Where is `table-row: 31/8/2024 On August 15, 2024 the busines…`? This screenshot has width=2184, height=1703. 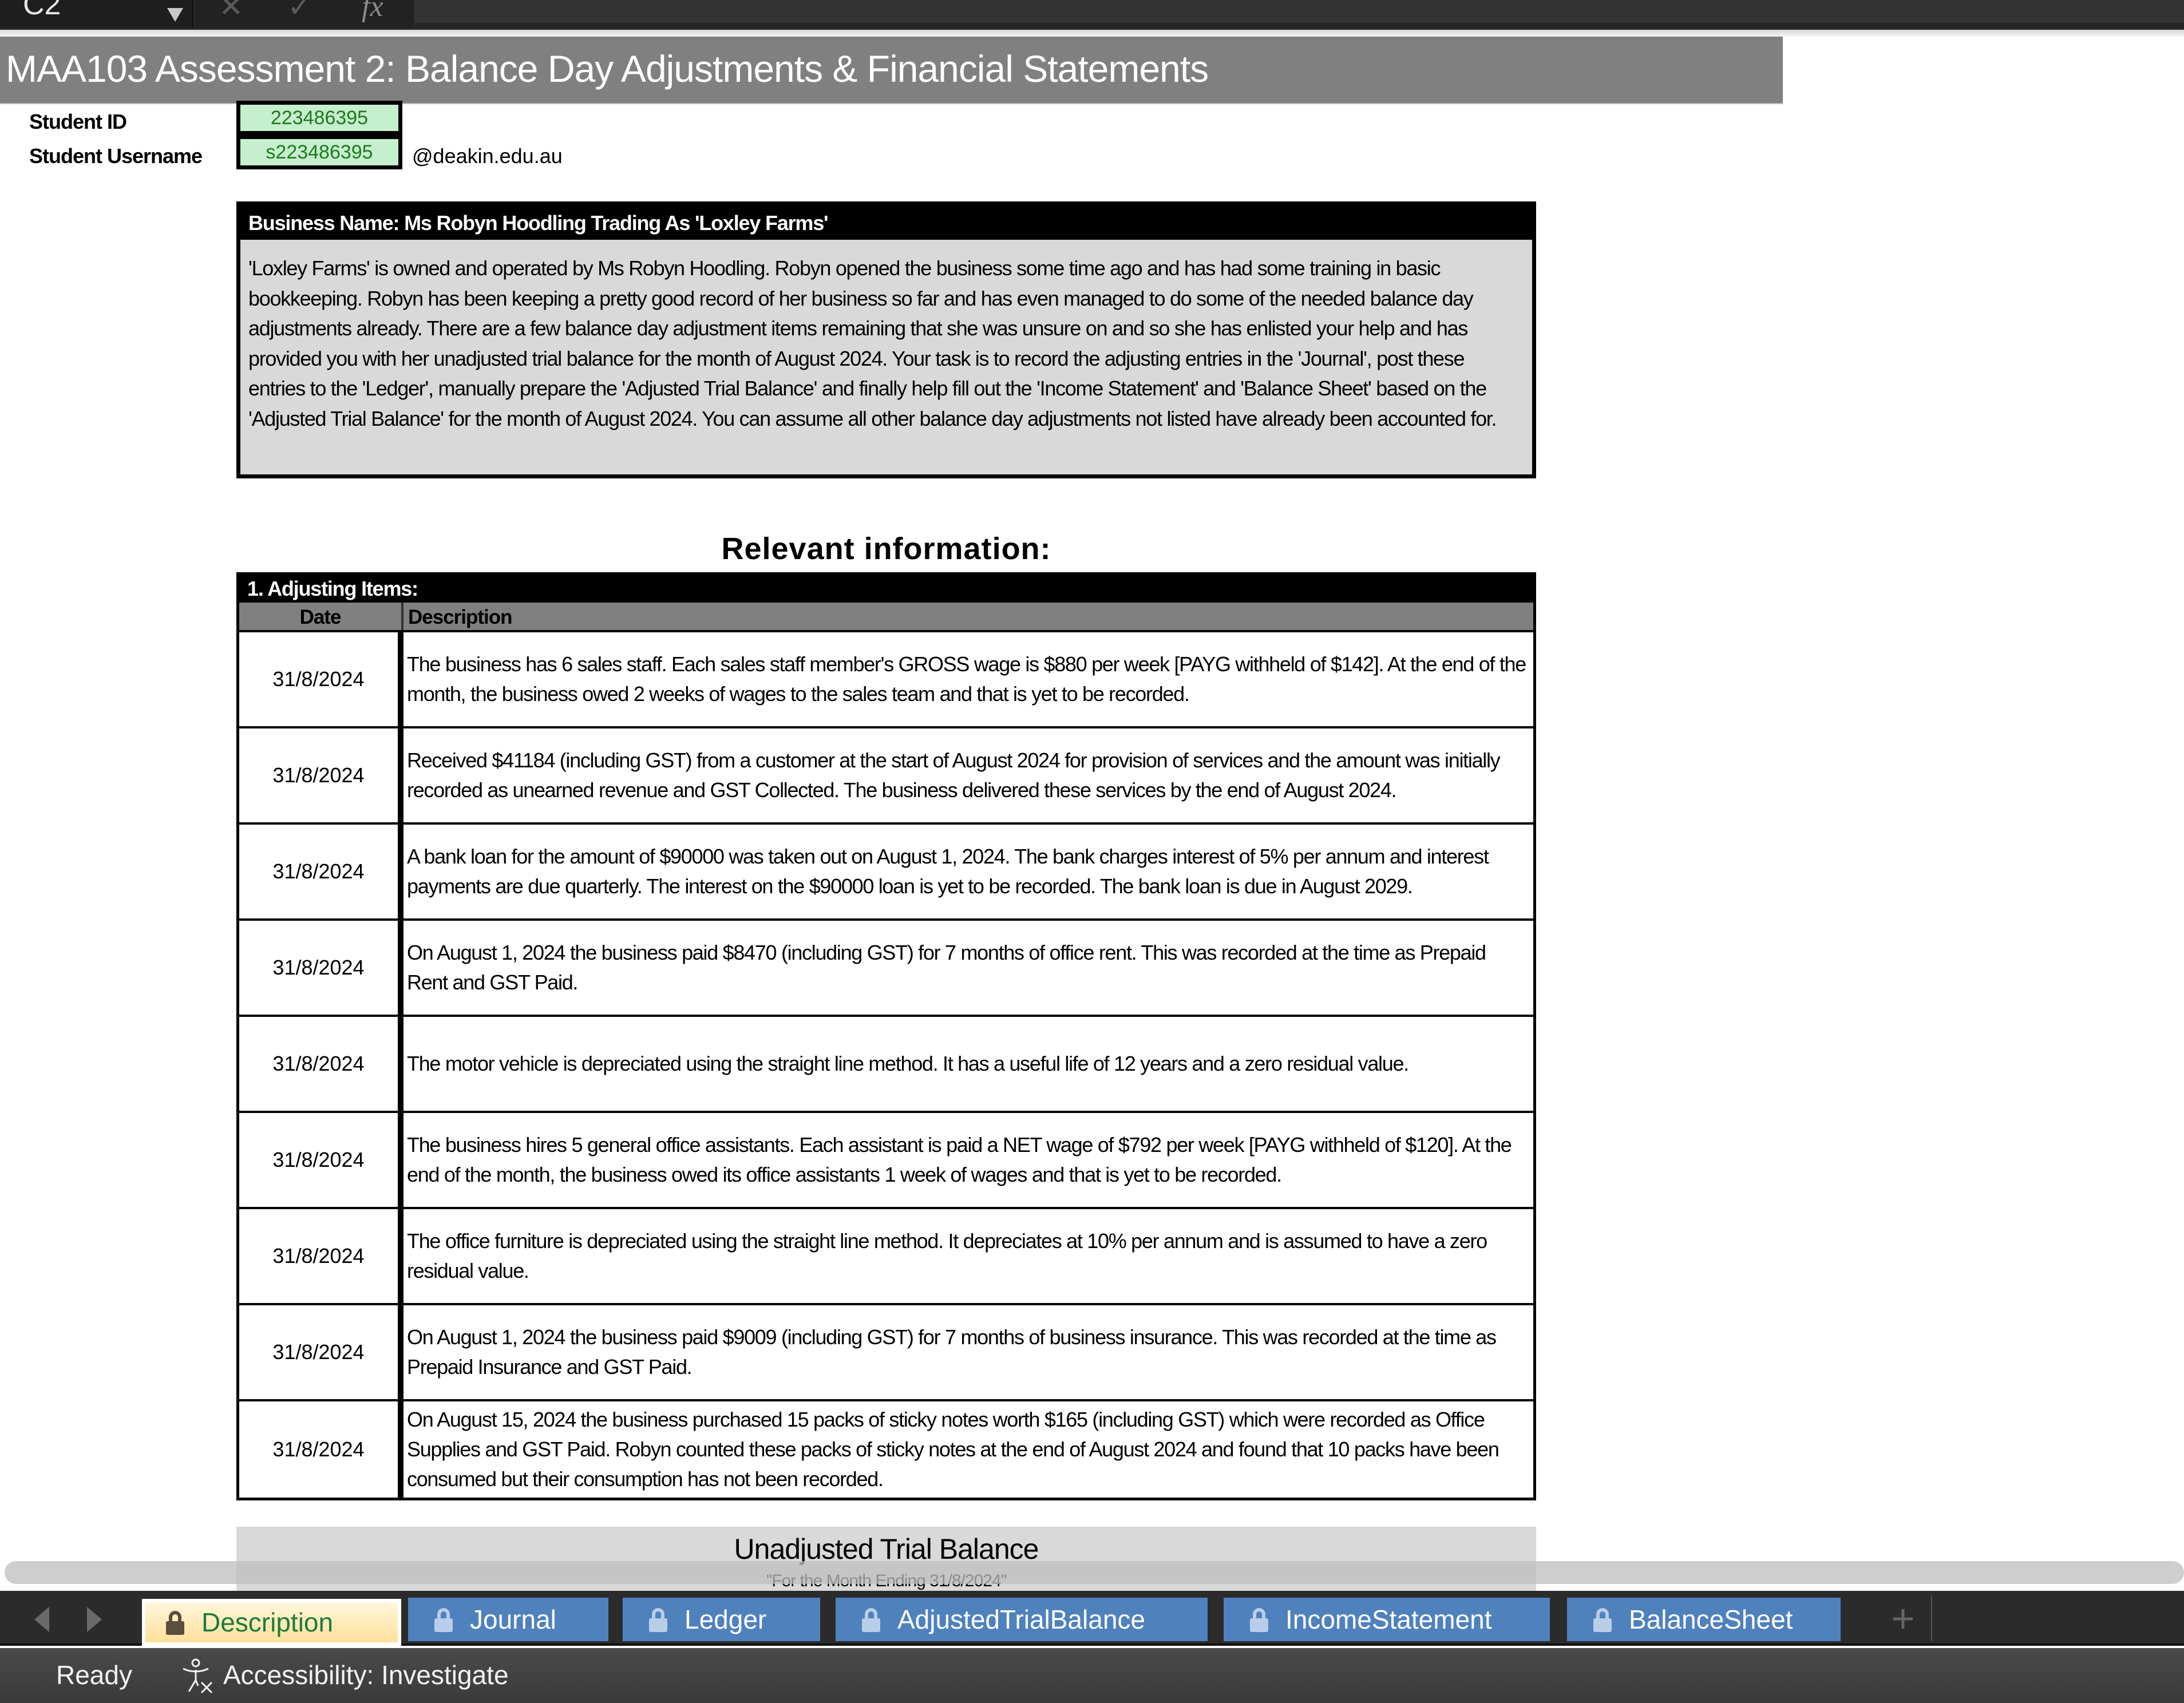
table-row: 31/8/2024 On August 15, 2024 the busines… is located at coordinates (886, 1450).